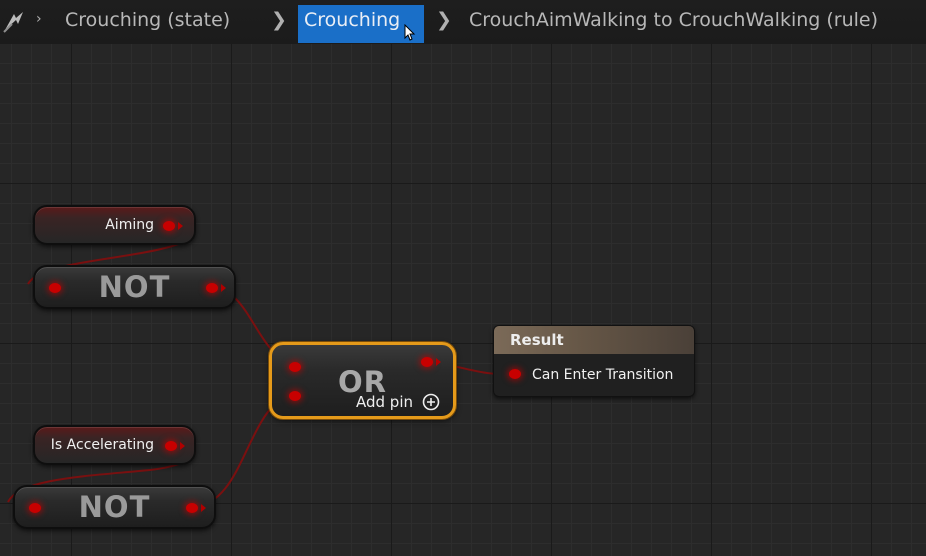 This screenshot has height=556, width=926. Describe the element at coordinates (15, 24) in the screenshot. I see `blueprint-back-icon` at that location.